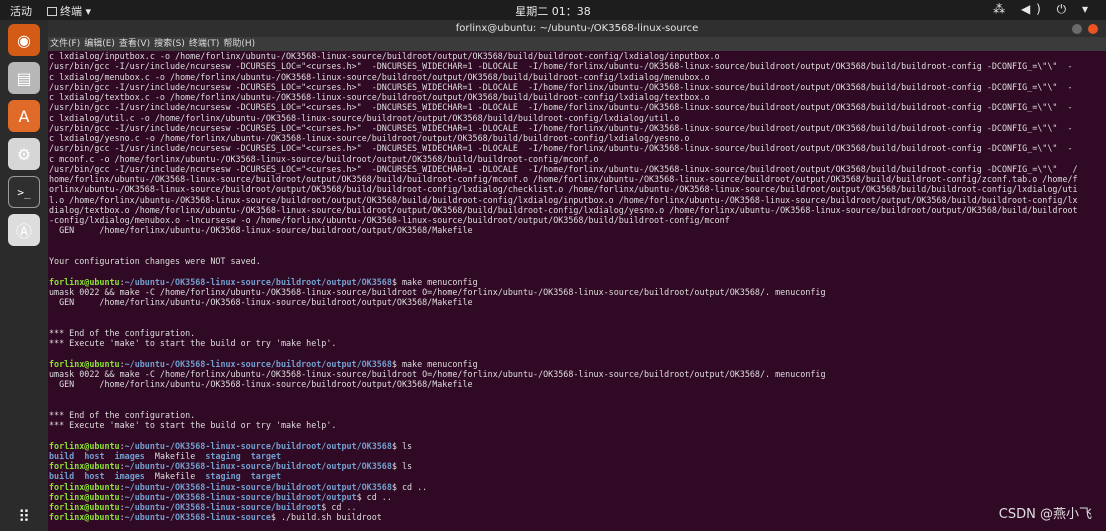 The width and height of the screenshot is (1106, 532). What do you see at coordinates (24, 154) in the screenshot?
I see `settings-icon: ⚙` at bounding box center [24, 154].